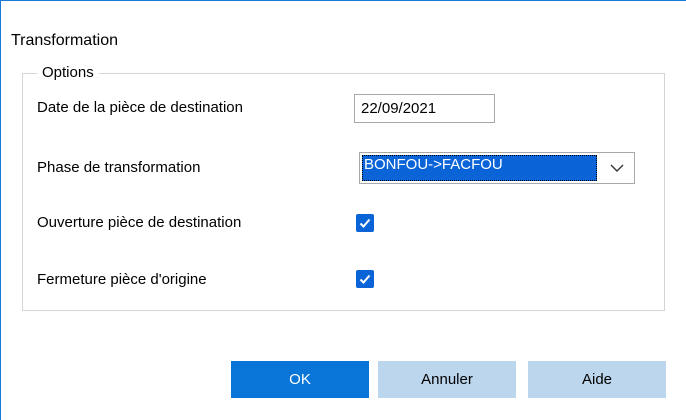  Describe the element at coordinates (0, 210) in the screenshot. I see `window-border-left` at that location.